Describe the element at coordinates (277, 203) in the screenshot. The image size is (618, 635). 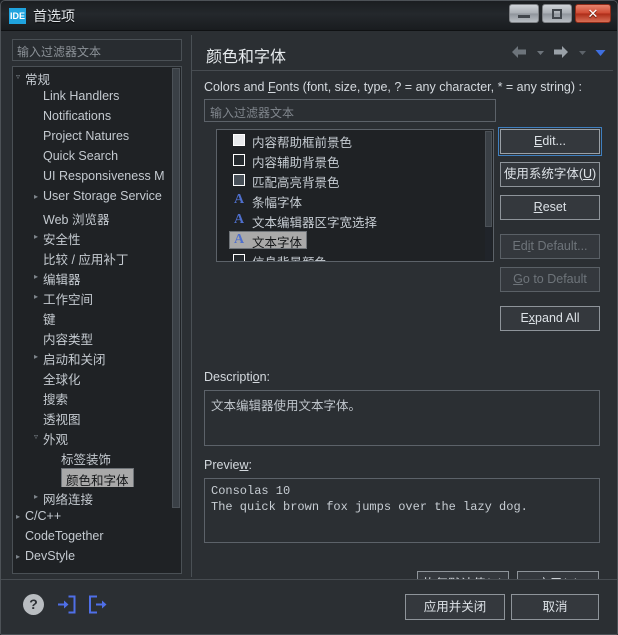
I see `colors-fonts-item-label: 条幅字体` at that location.